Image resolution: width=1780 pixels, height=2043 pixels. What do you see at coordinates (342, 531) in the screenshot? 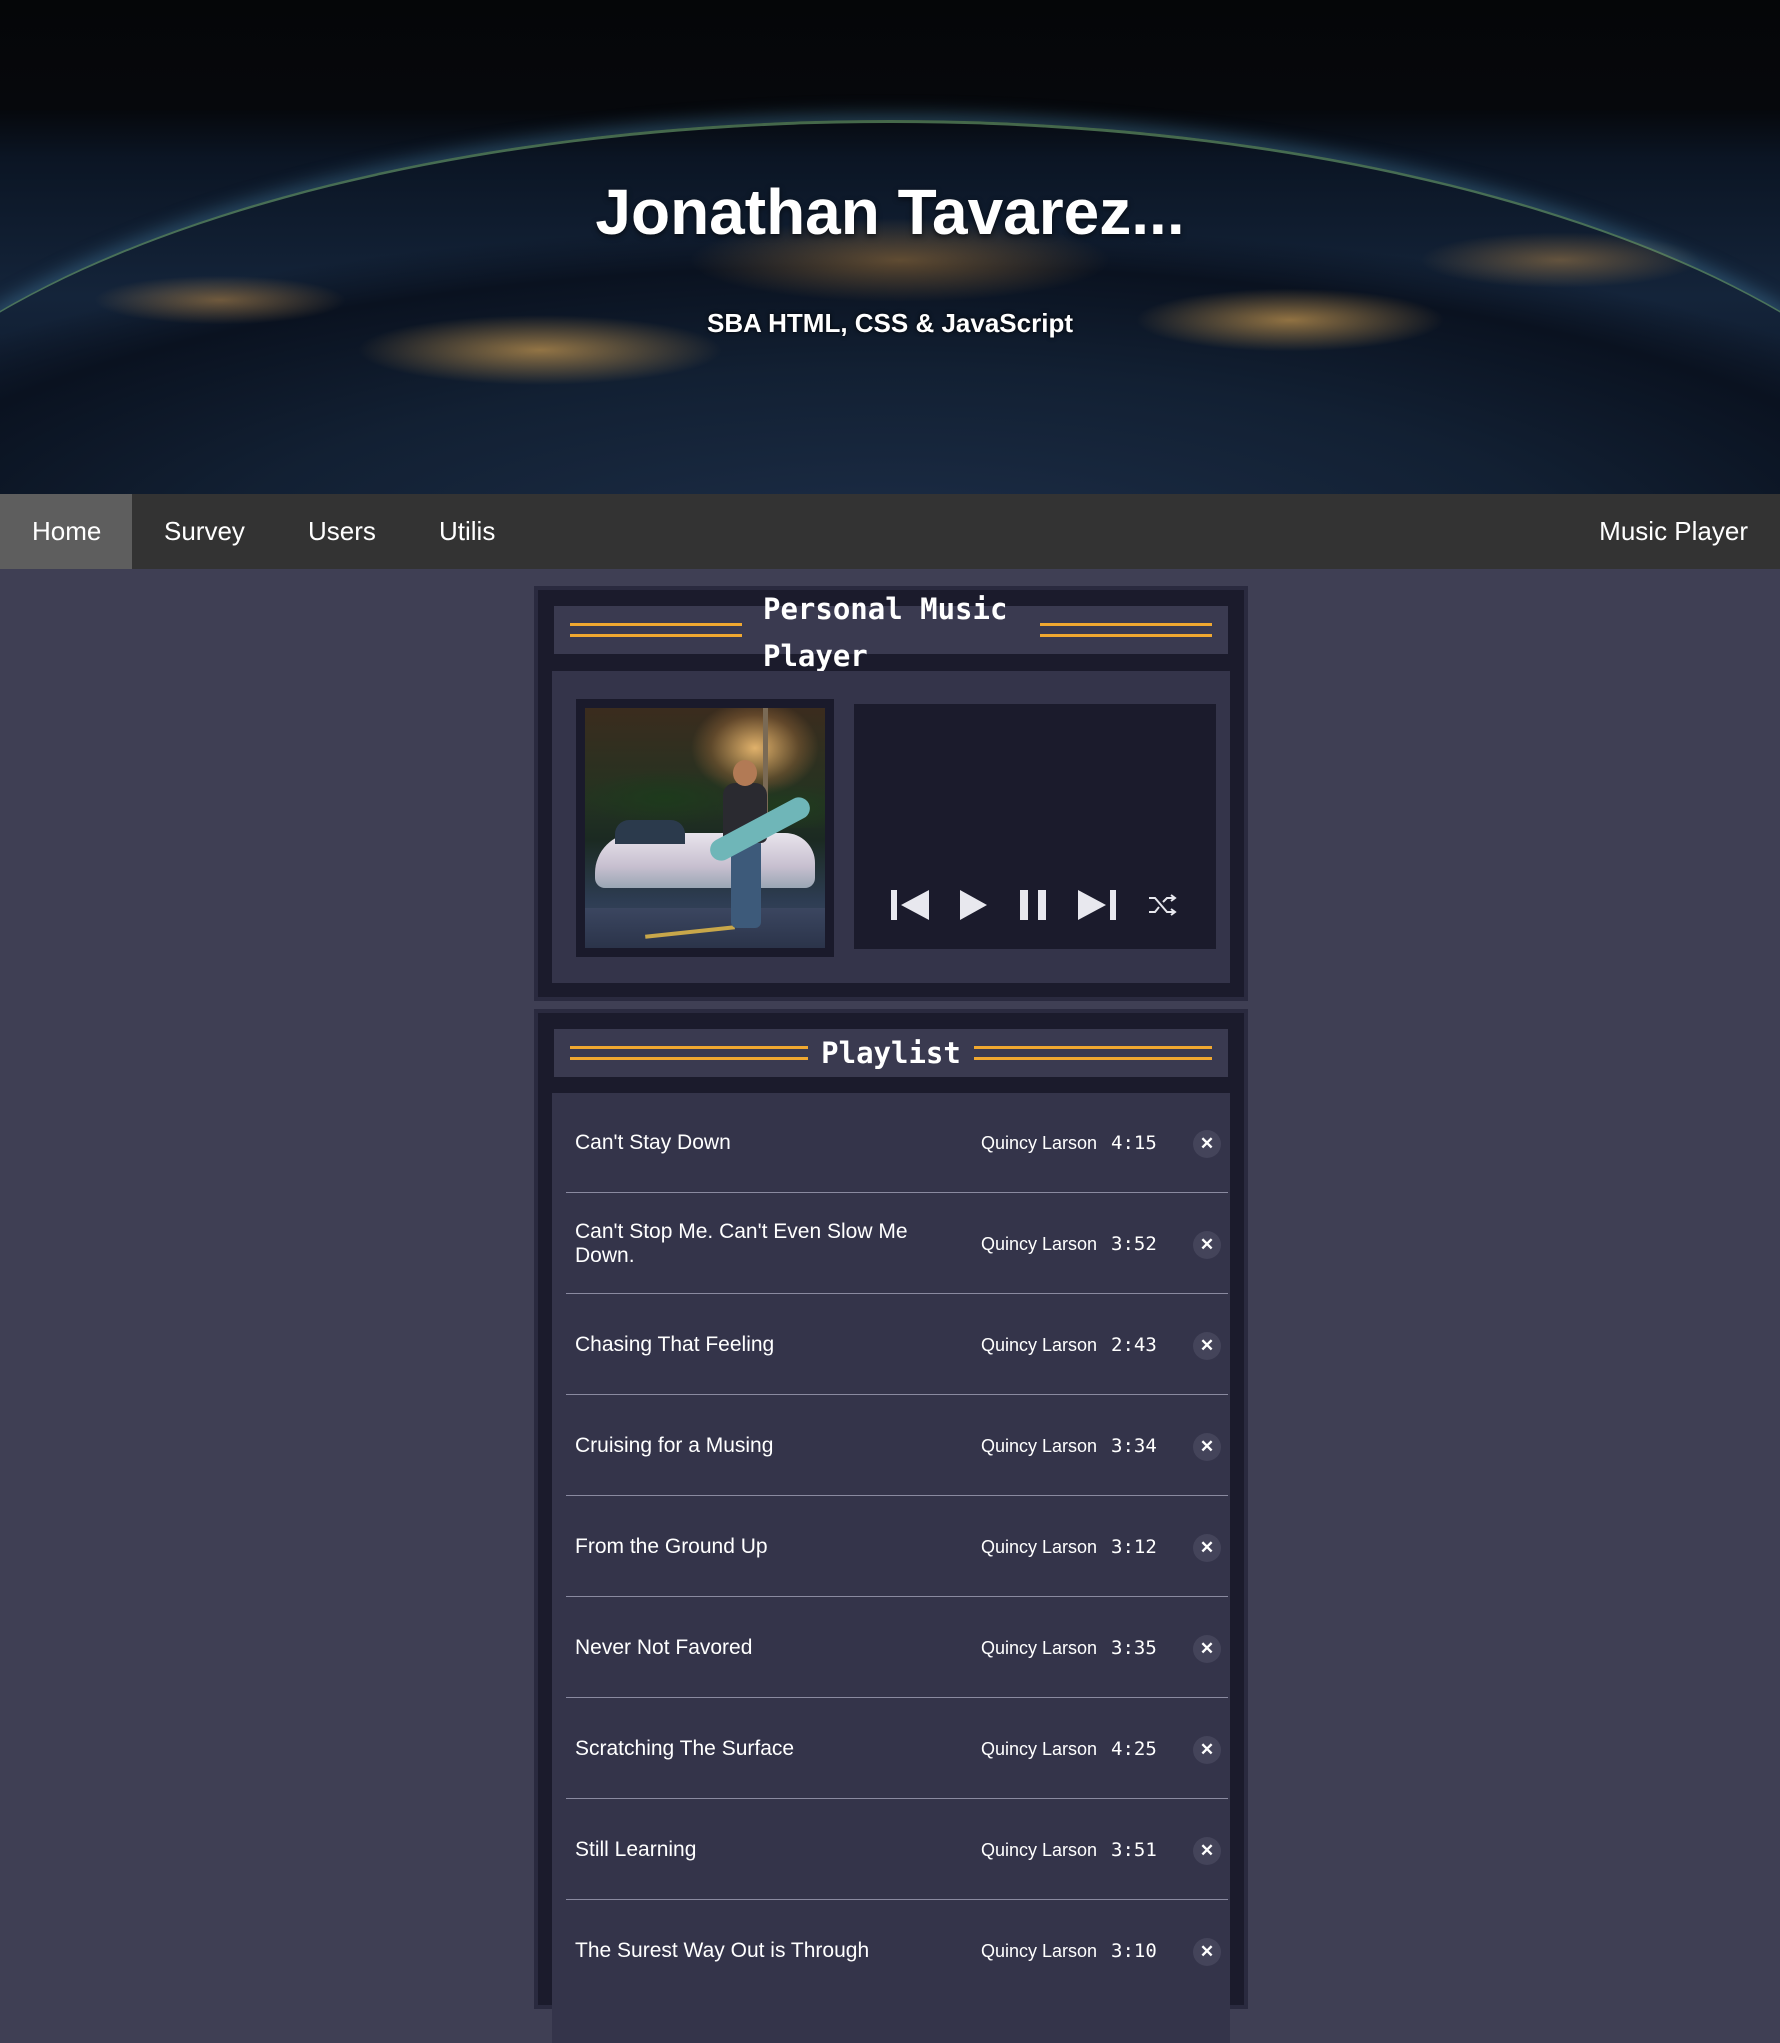
I see `nav-users: Users` at bounding box center [342, 531].